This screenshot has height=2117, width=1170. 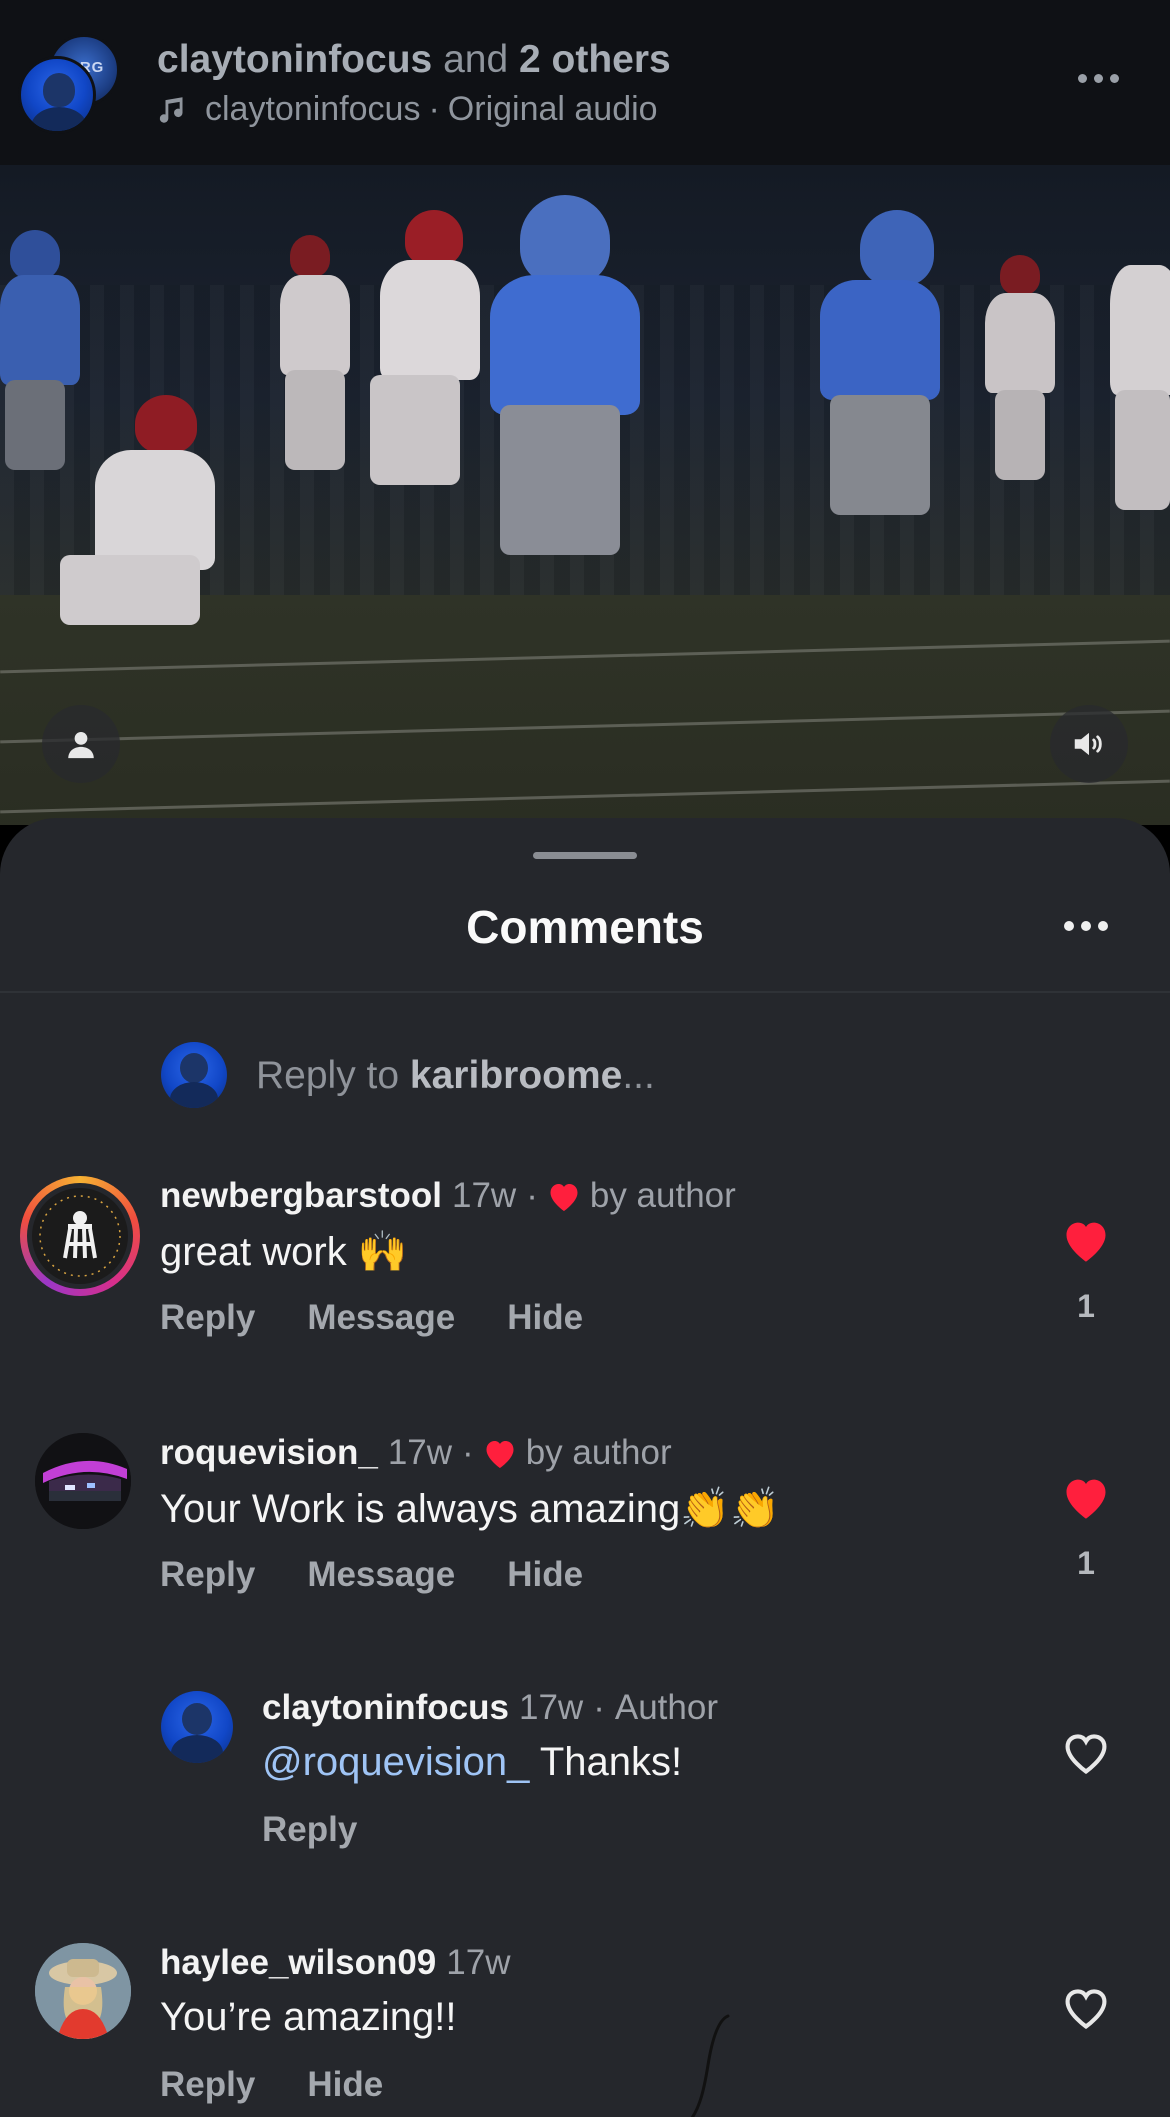 What do you see at coordinates (57, 95) in the screenshot?
I see `avatar-primary` at bounding box center [57, 95].